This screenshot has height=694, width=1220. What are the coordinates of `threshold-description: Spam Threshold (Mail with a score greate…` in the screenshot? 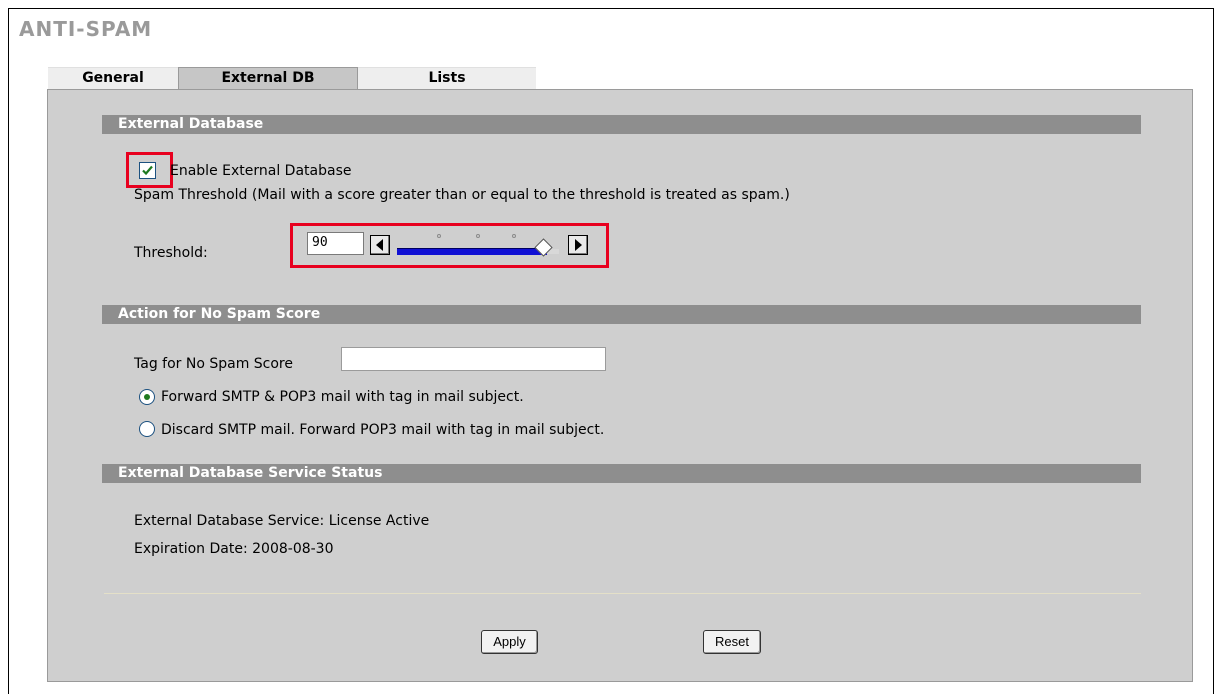 It's located at (462, 195).